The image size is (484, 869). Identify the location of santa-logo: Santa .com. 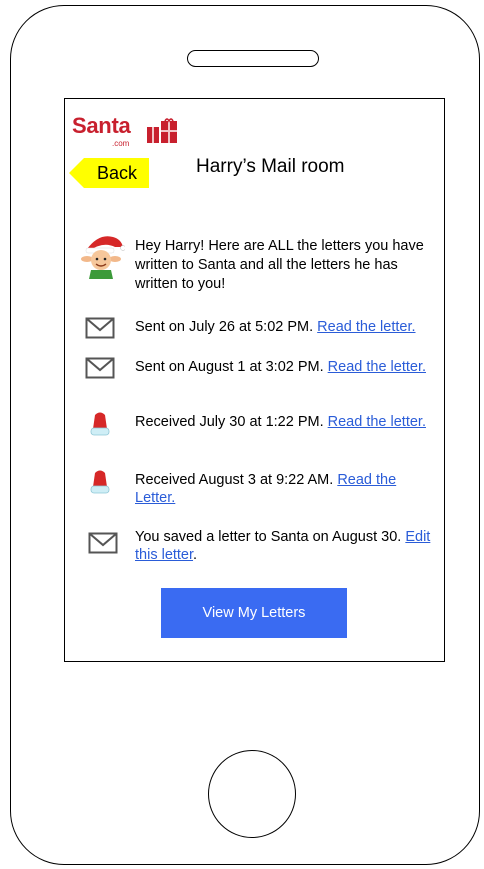
(132, 133).